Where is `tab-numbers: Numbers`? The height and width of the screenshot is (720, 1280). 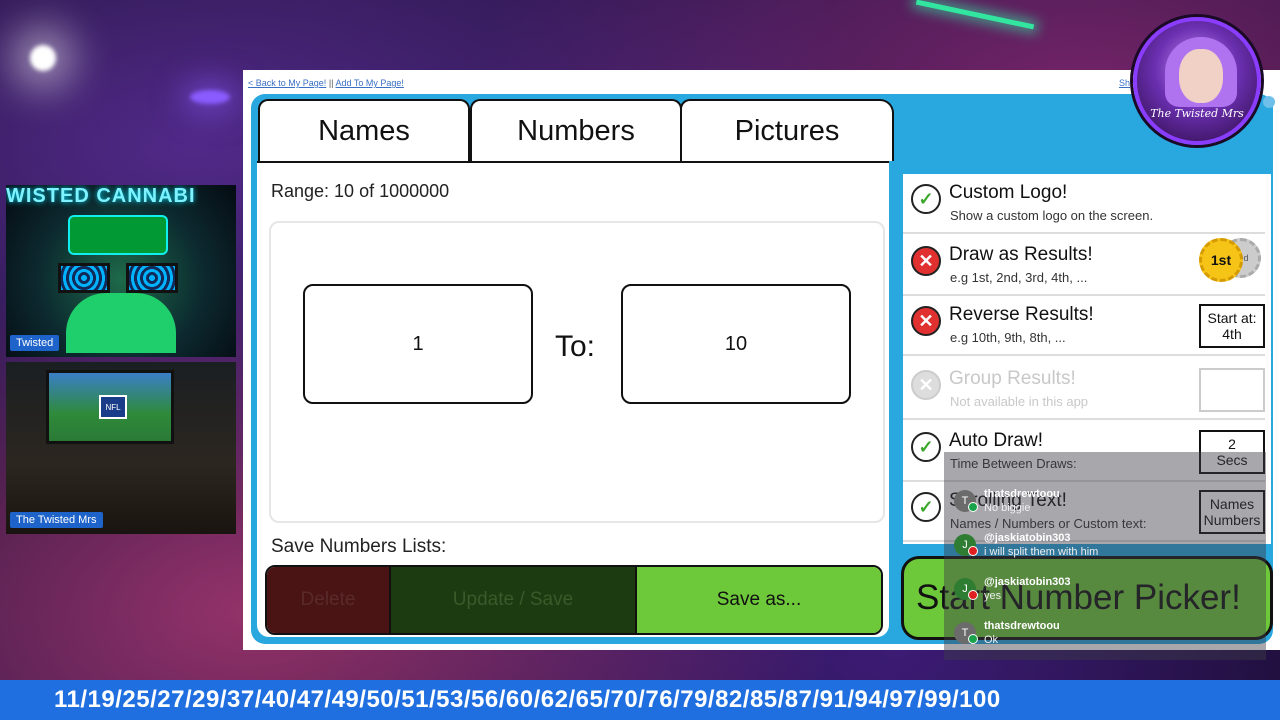
tab-numbers: Numbers is located at coordinates (576, 130).